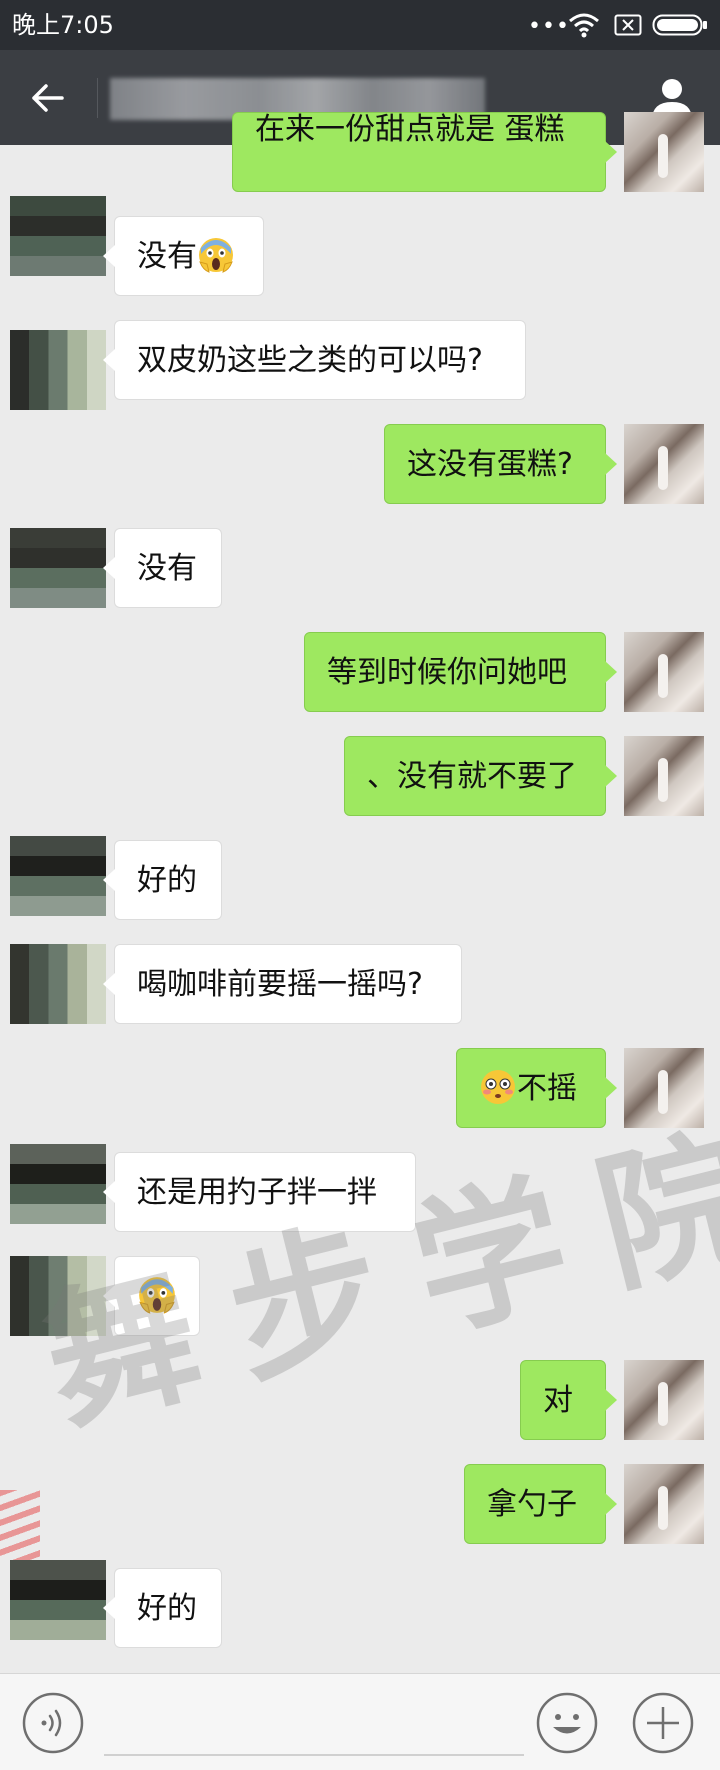 The height and width of the screenshot is (1770, 720). What do you see at coordinates (424, 152) in the screenshot?
I see `message-bubble: 在来一份甜点就是 蛋糕` at bounding box center [424, 152].